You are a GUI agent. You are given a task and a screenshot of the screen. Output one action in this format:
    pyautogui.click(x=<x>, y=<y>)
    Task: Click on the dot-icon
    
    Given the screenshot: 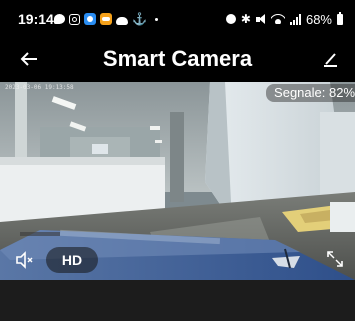 What is the action you would take?
    pyautogui.click(x=156, y=19)
    